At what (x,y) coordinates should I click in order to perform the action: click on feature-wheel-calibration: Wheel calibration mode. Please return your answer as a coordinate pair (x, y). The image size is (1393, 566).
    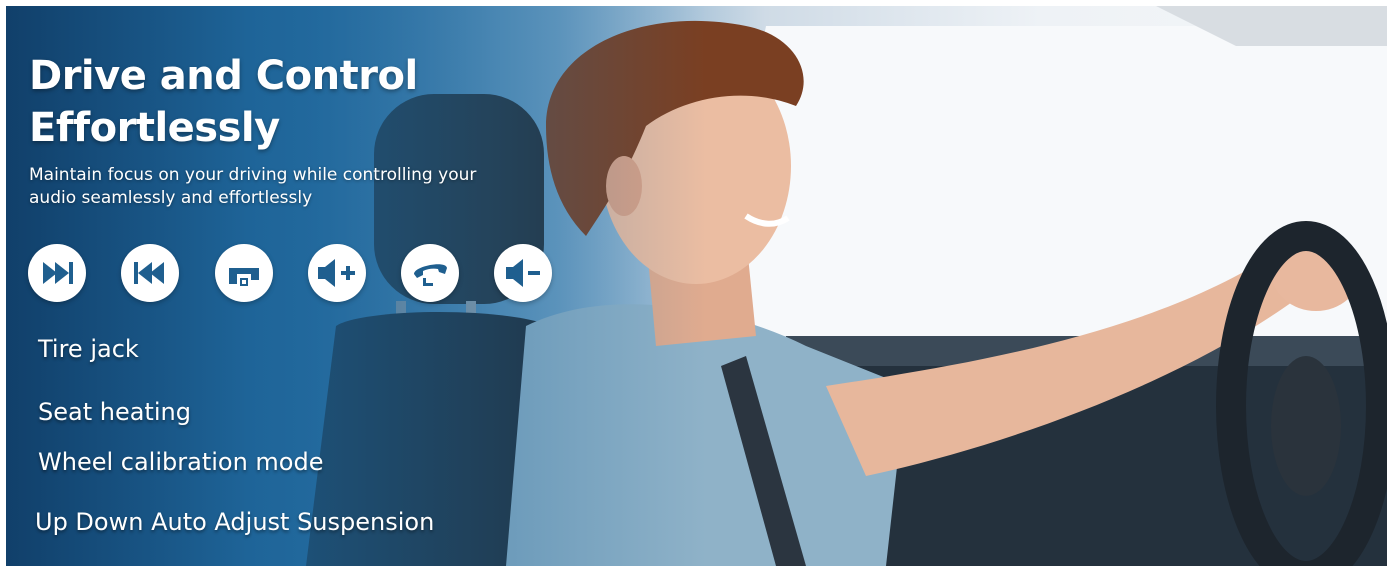
    Looking at the image, I should click on (181, 462).